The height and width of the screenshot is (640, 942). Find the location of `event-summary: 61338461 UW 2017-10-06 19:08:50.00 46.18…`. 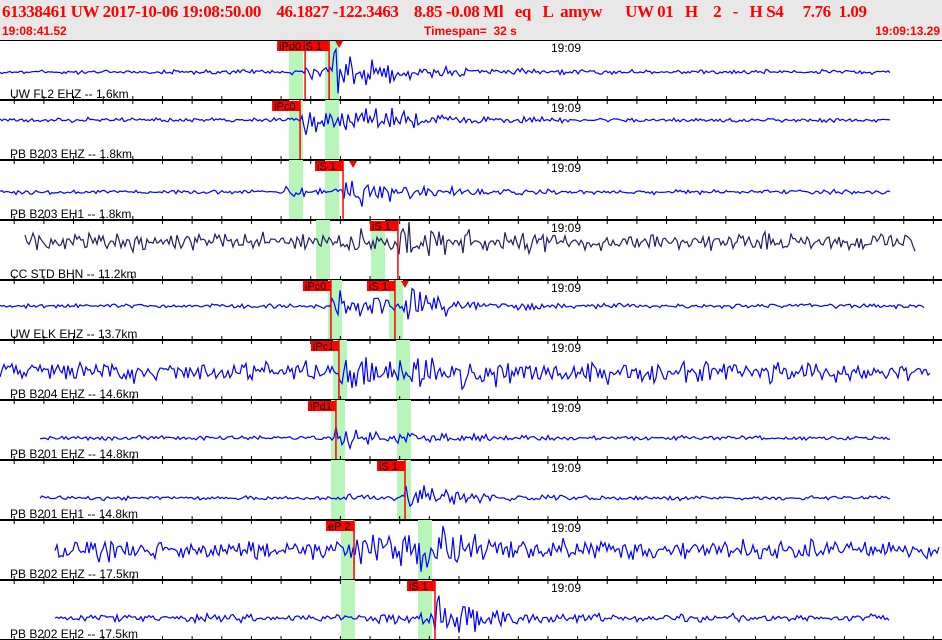

event-summary: 61338461 UW 2017-10-06 19:08:50.00 46.18… is located at coordinates (434, 11).